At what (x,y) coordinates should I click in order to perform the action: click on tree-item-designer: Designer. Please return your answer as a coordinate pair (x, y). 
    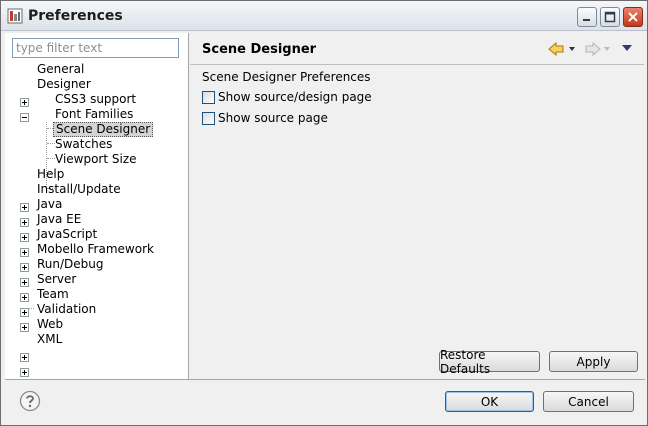
    Looking at the image, I should click on (64, 84).